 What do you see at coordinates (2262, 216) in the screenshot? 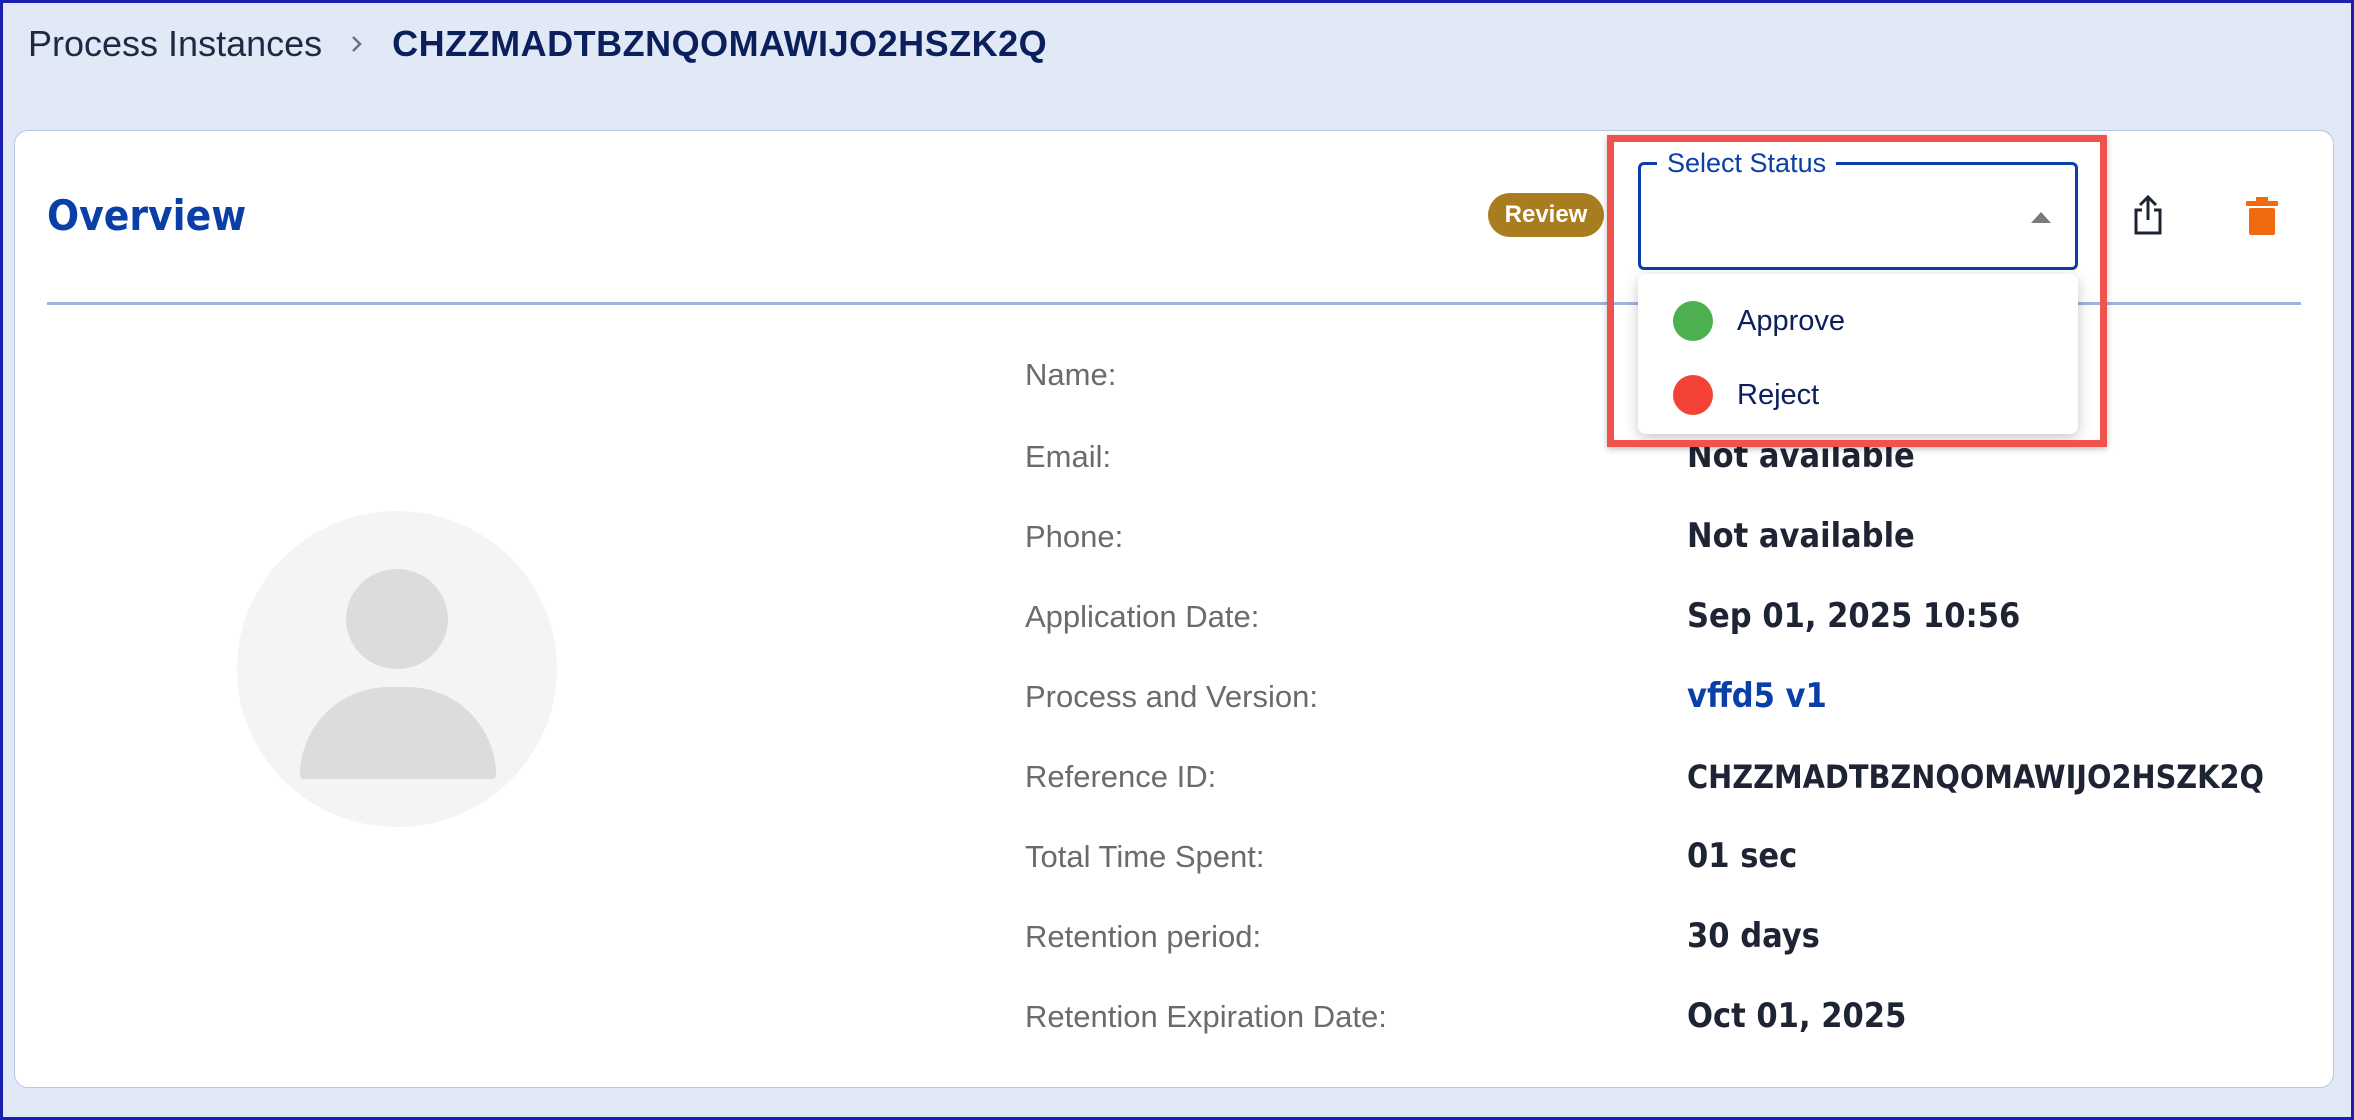
I see `trash-icon` at bounding box center [2262, 216].